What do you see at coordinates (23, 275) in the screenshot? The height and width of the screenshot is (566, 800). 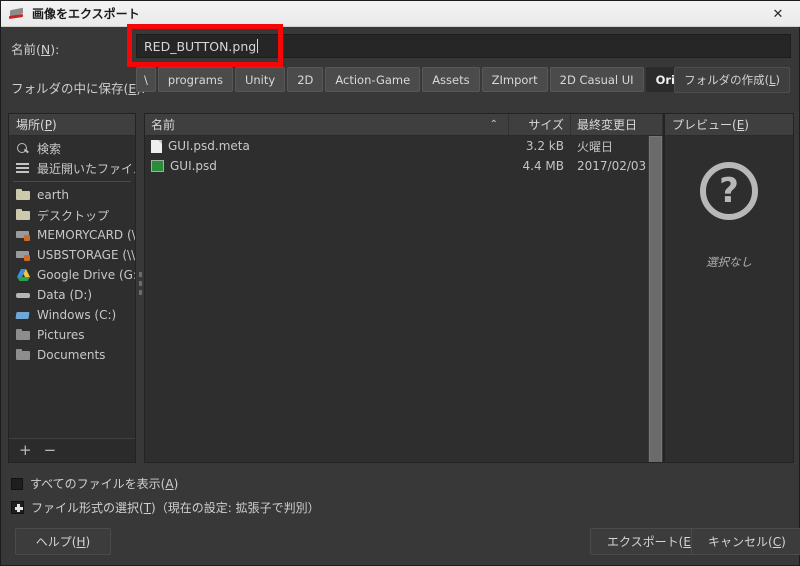 I see `google-drive-icon` at bounding box center [23, 275].